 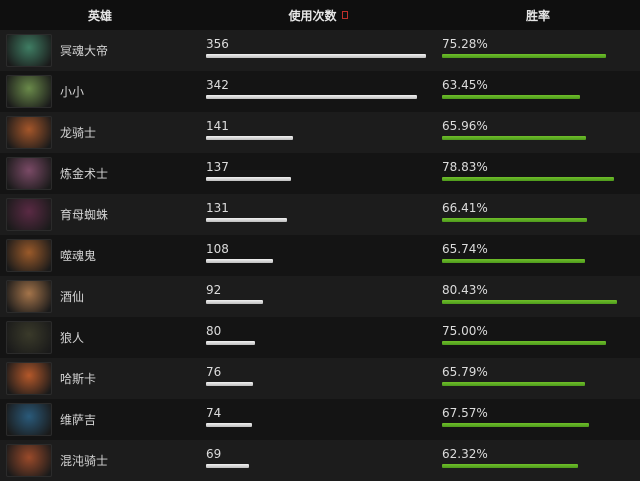 What do you see at coordinates (320, 419) in the screenshot?
I see `table-row: 维萨吉 74 67.57%` at bounding box center [320, 419].